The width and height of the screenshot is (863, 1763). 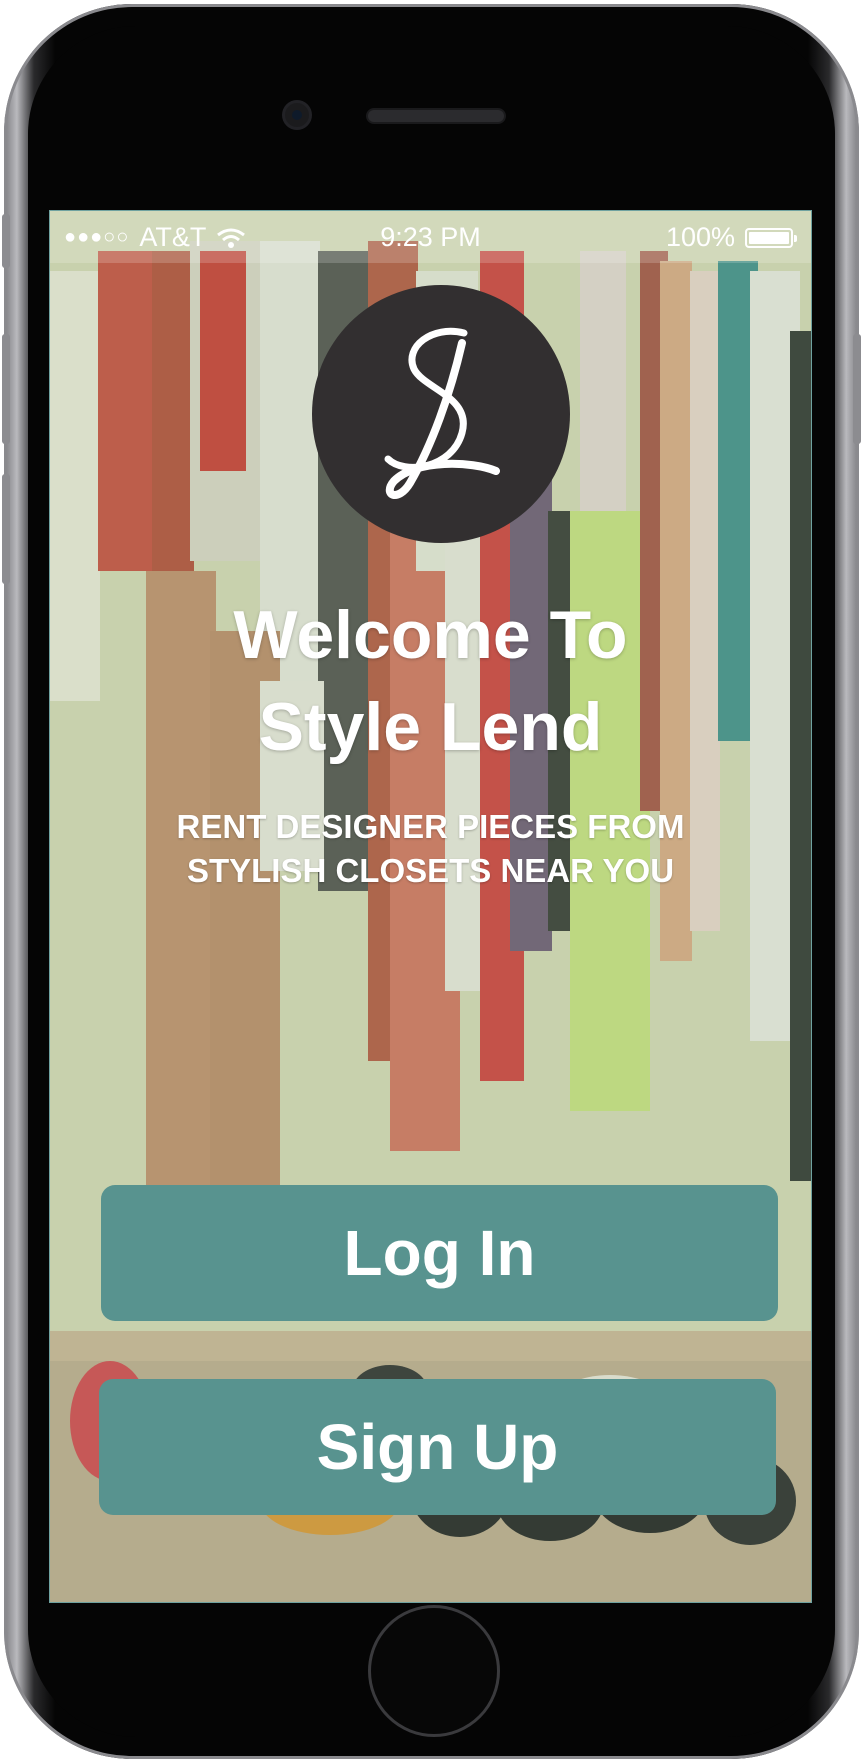 What do you see at coordinates (430, 635) in the screenshot?
I see `welcome-title-line1: Welcome To` at bounding box center [430, 635].